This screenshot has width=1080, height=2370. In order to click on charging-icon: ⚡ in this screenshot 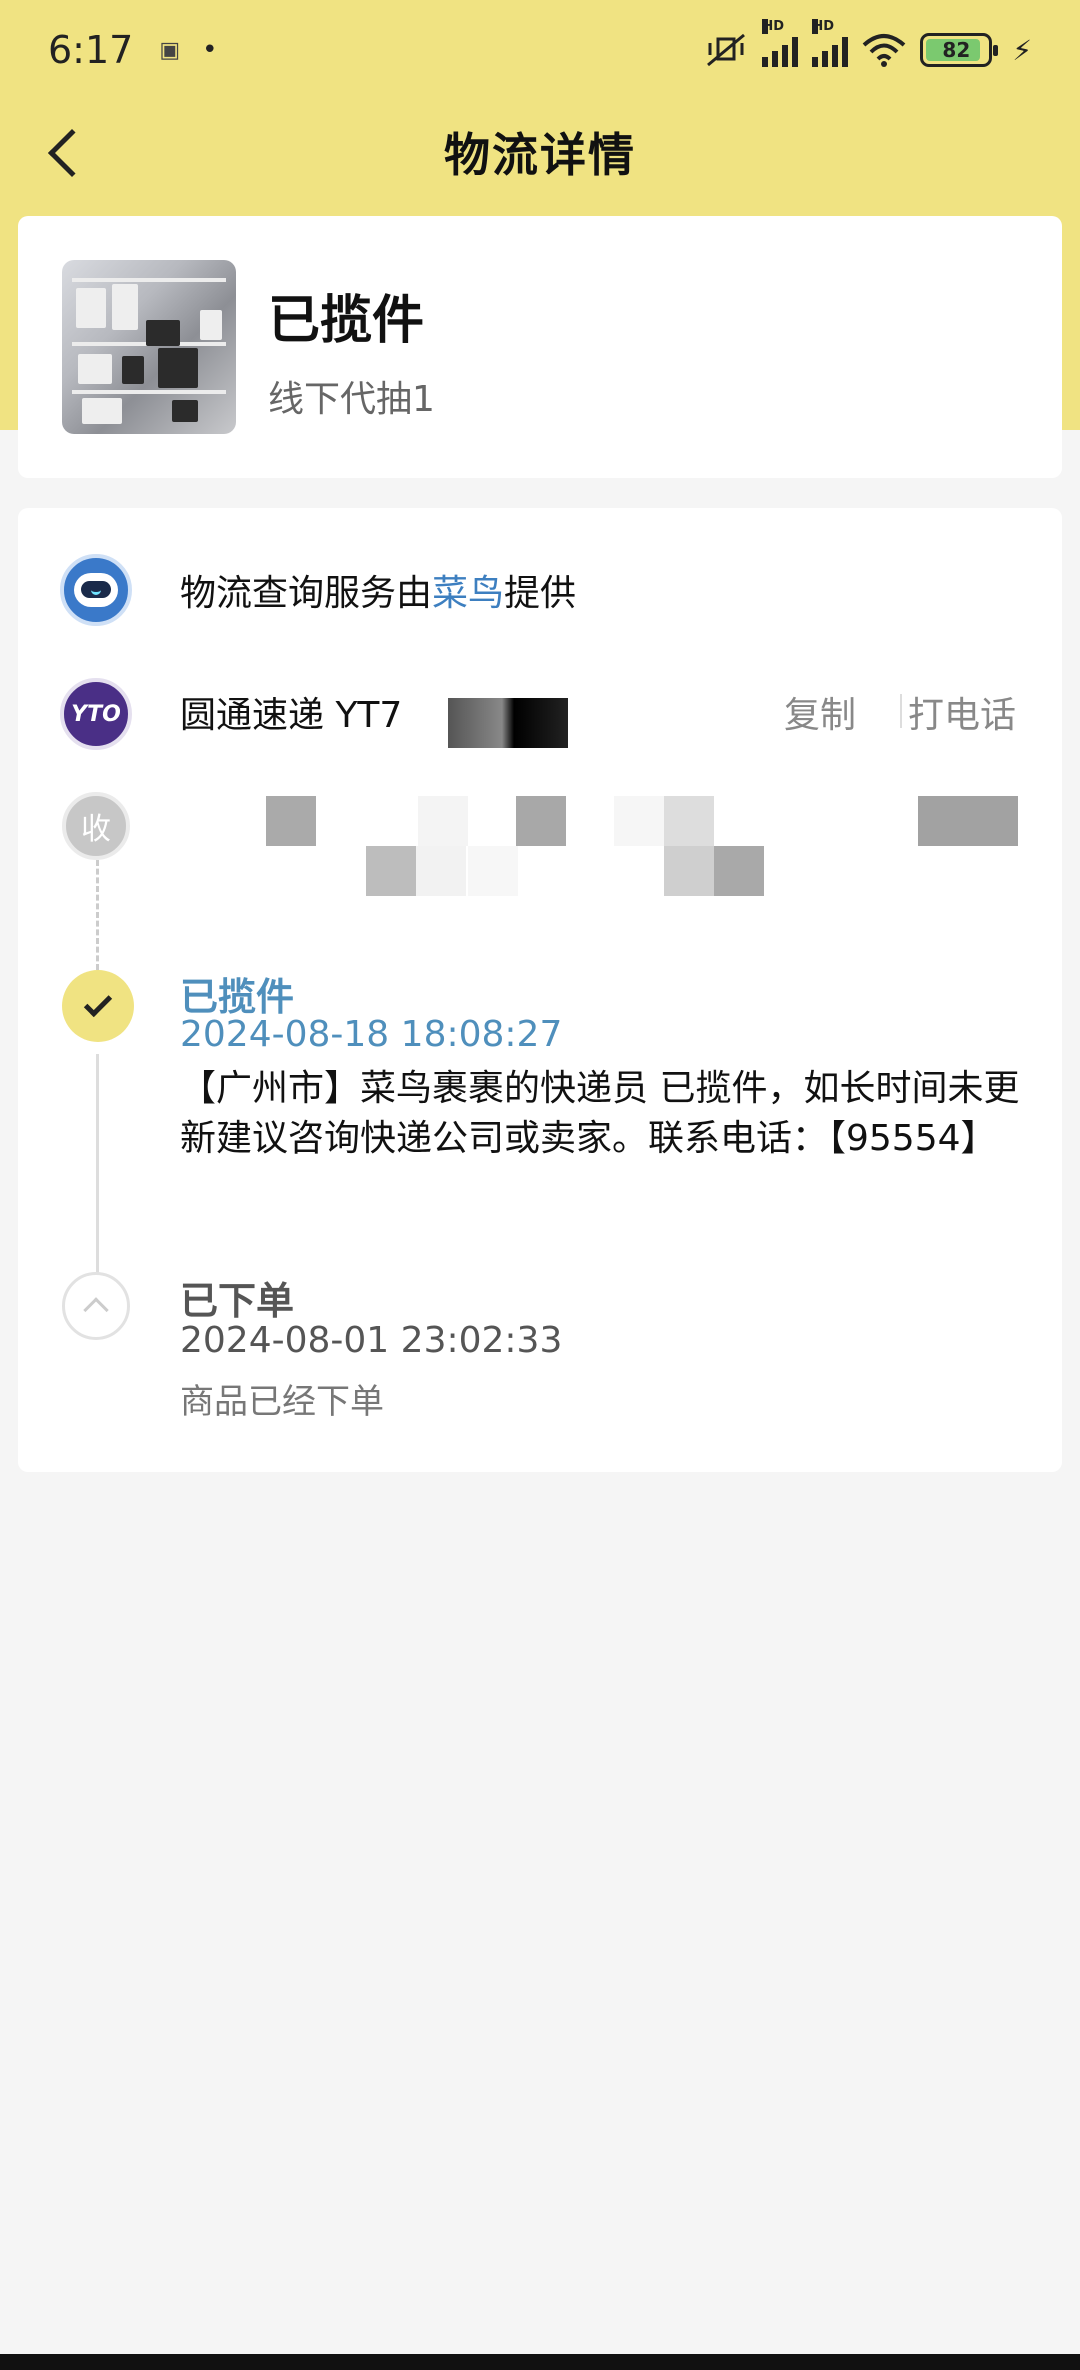, I will do `click(1022, 50)`.